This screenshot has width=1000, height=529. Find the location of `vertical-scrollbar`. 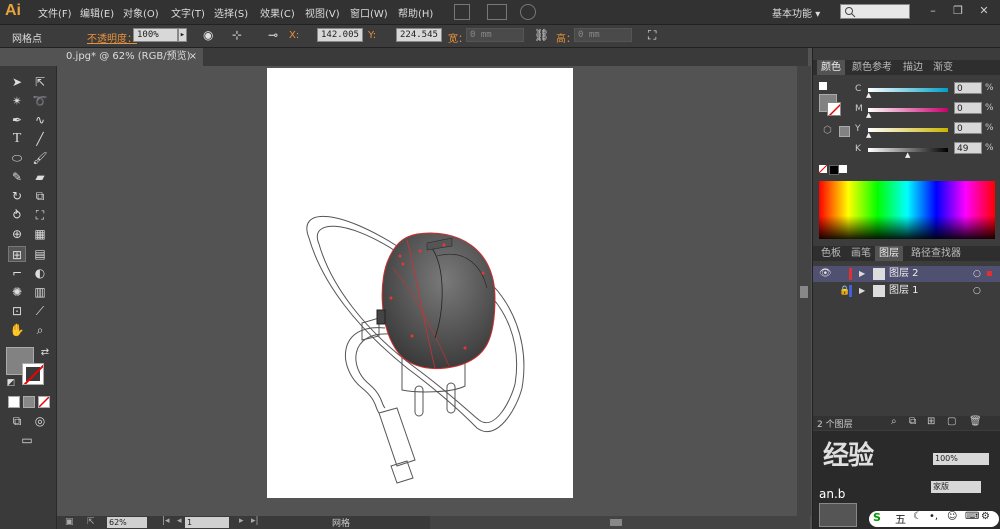

vertical-scrollbar is located at coordinates (804, 291).